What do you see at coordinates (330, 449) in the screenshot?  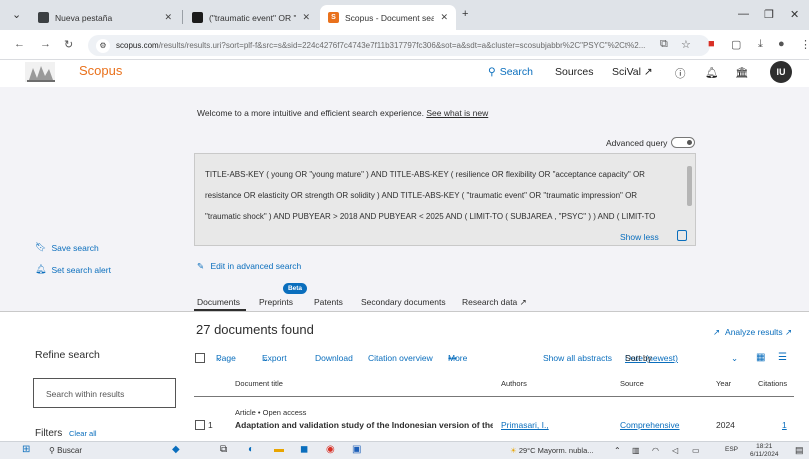 I see `chrome-taskbar-icon: ◉` at bounding box center [330, 449].